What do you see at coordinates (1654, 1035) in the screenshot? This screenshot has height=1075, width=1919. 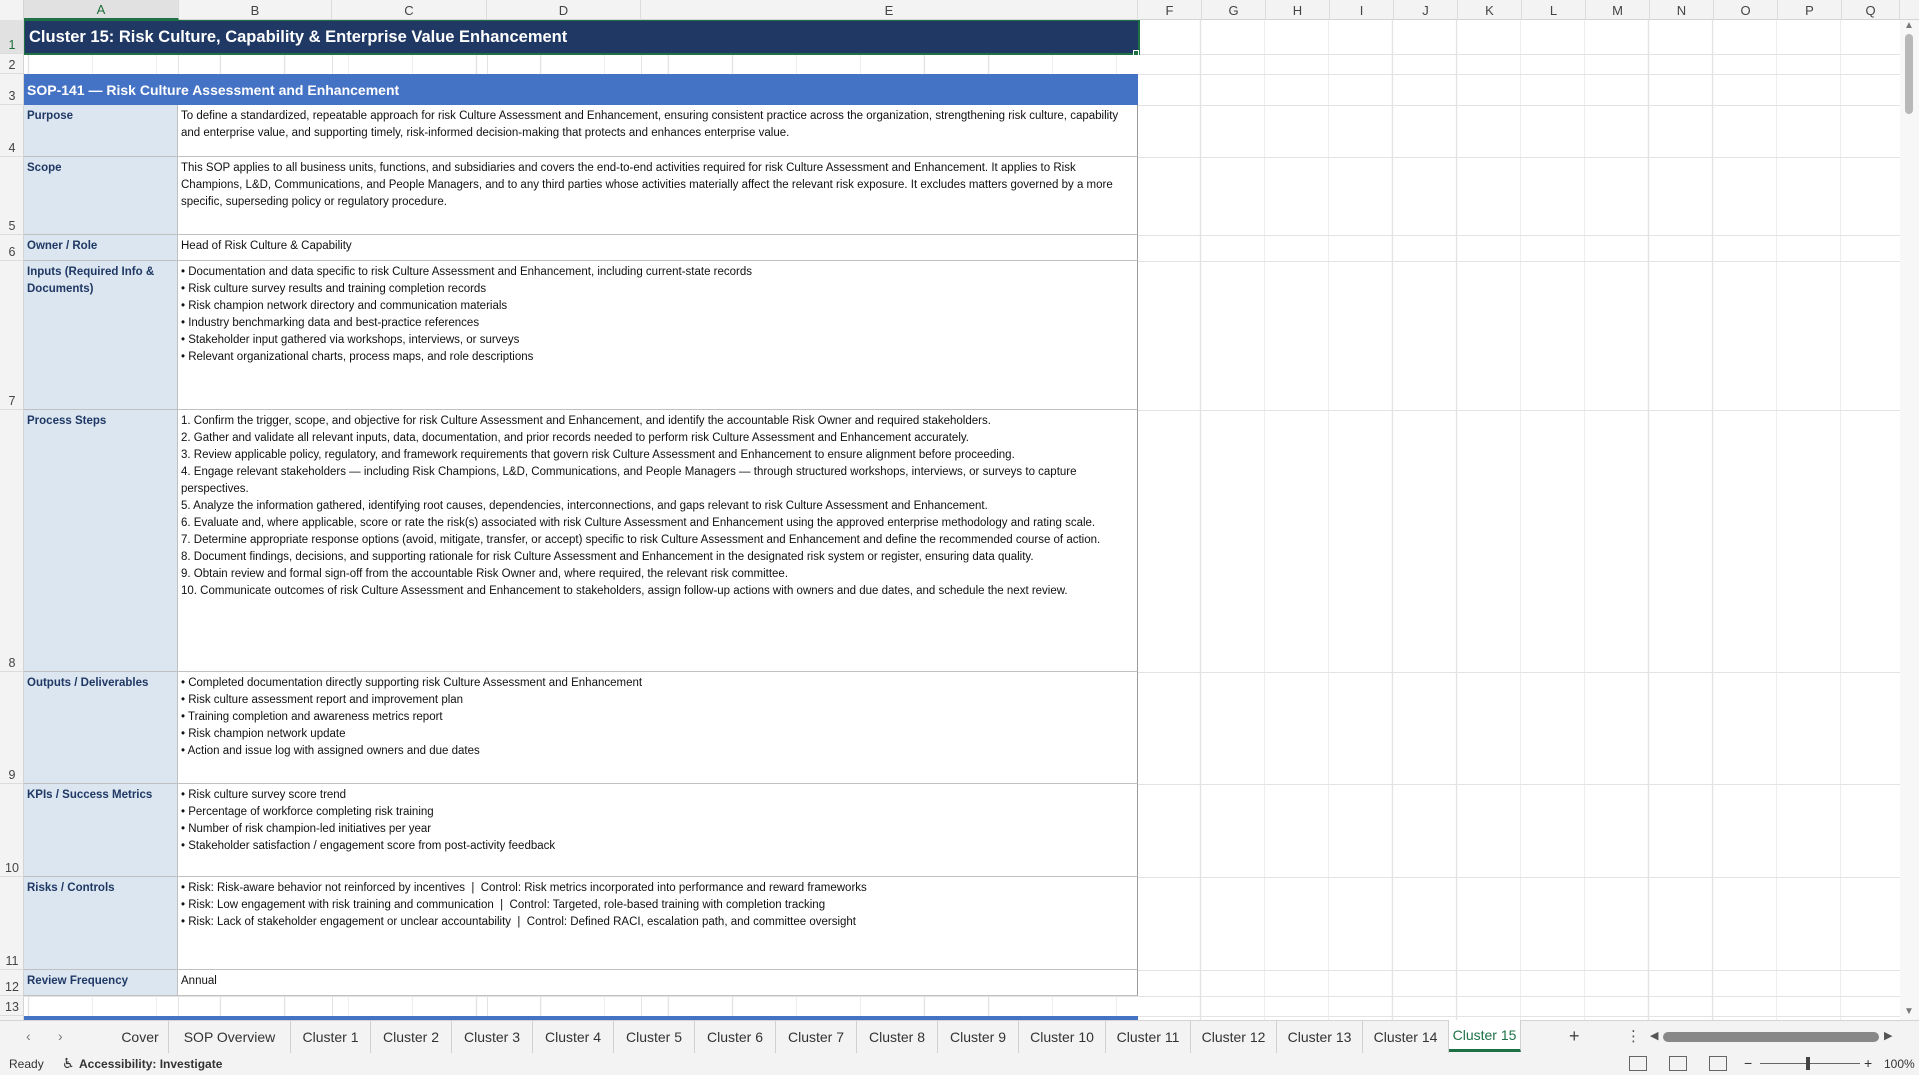 I see `scroll-left-icon: ◀` at bounding box center [1654, 1035].